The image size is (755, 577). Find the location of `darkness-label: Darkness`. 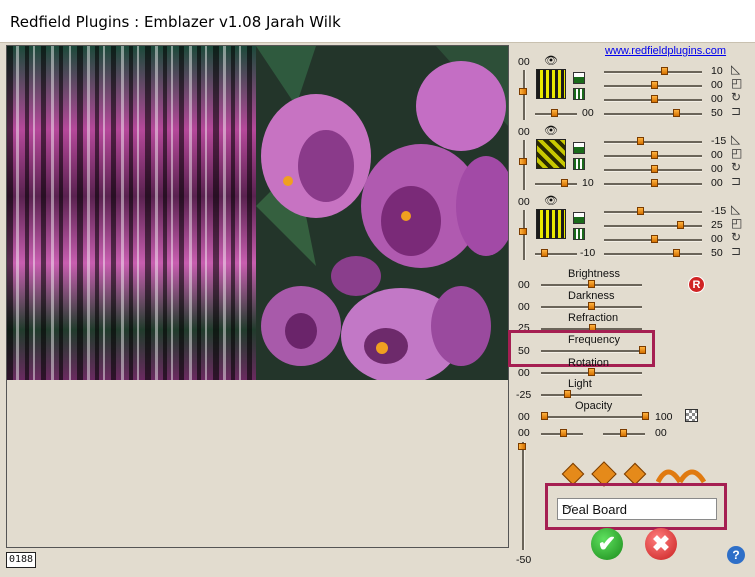

darkness-label: Darkness is located at coordinates (591, 296).